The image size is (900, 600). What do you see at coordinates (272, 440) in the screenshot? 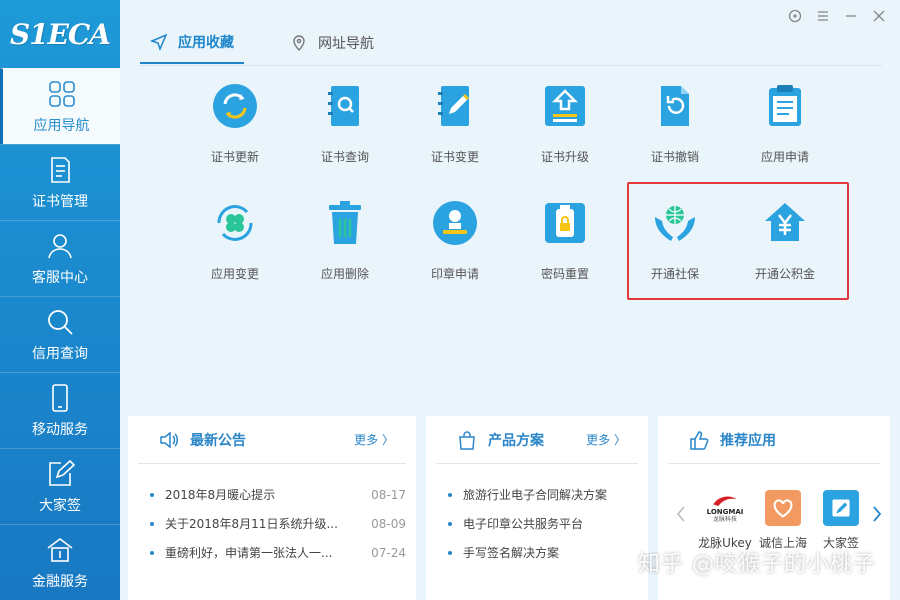
I see `panel-header: 最新公告 更多 〉` at bounding box center [272, 440].